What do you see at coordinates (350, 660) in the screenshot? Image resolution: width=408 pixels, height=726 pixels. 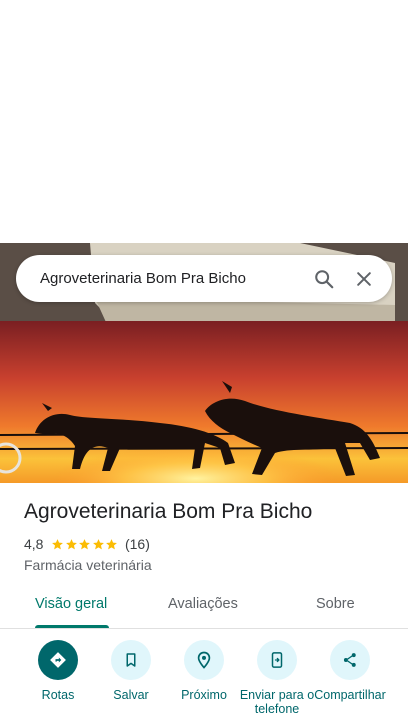 I see `share-icon` at bounding box center [350, 660].